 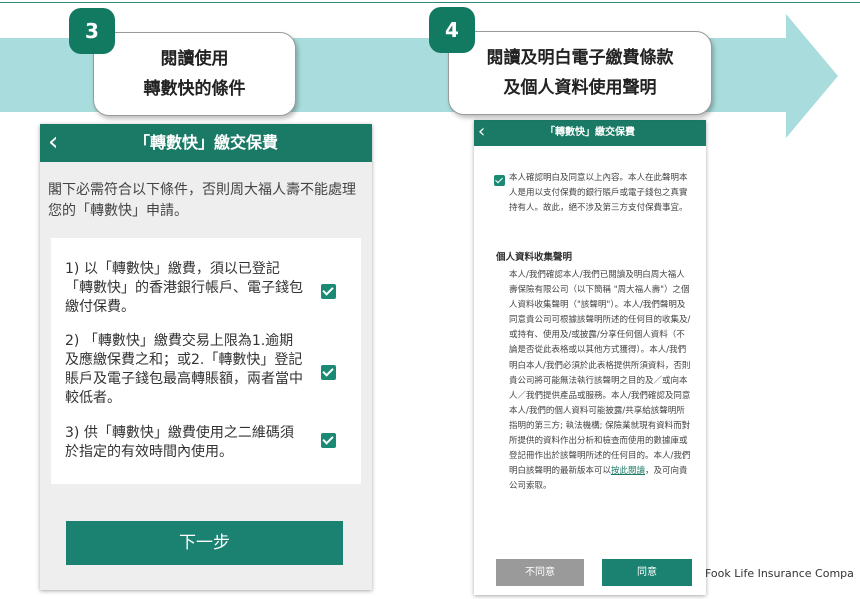 I want to click on condition-3-checkbox, so click(x=328, y=440).